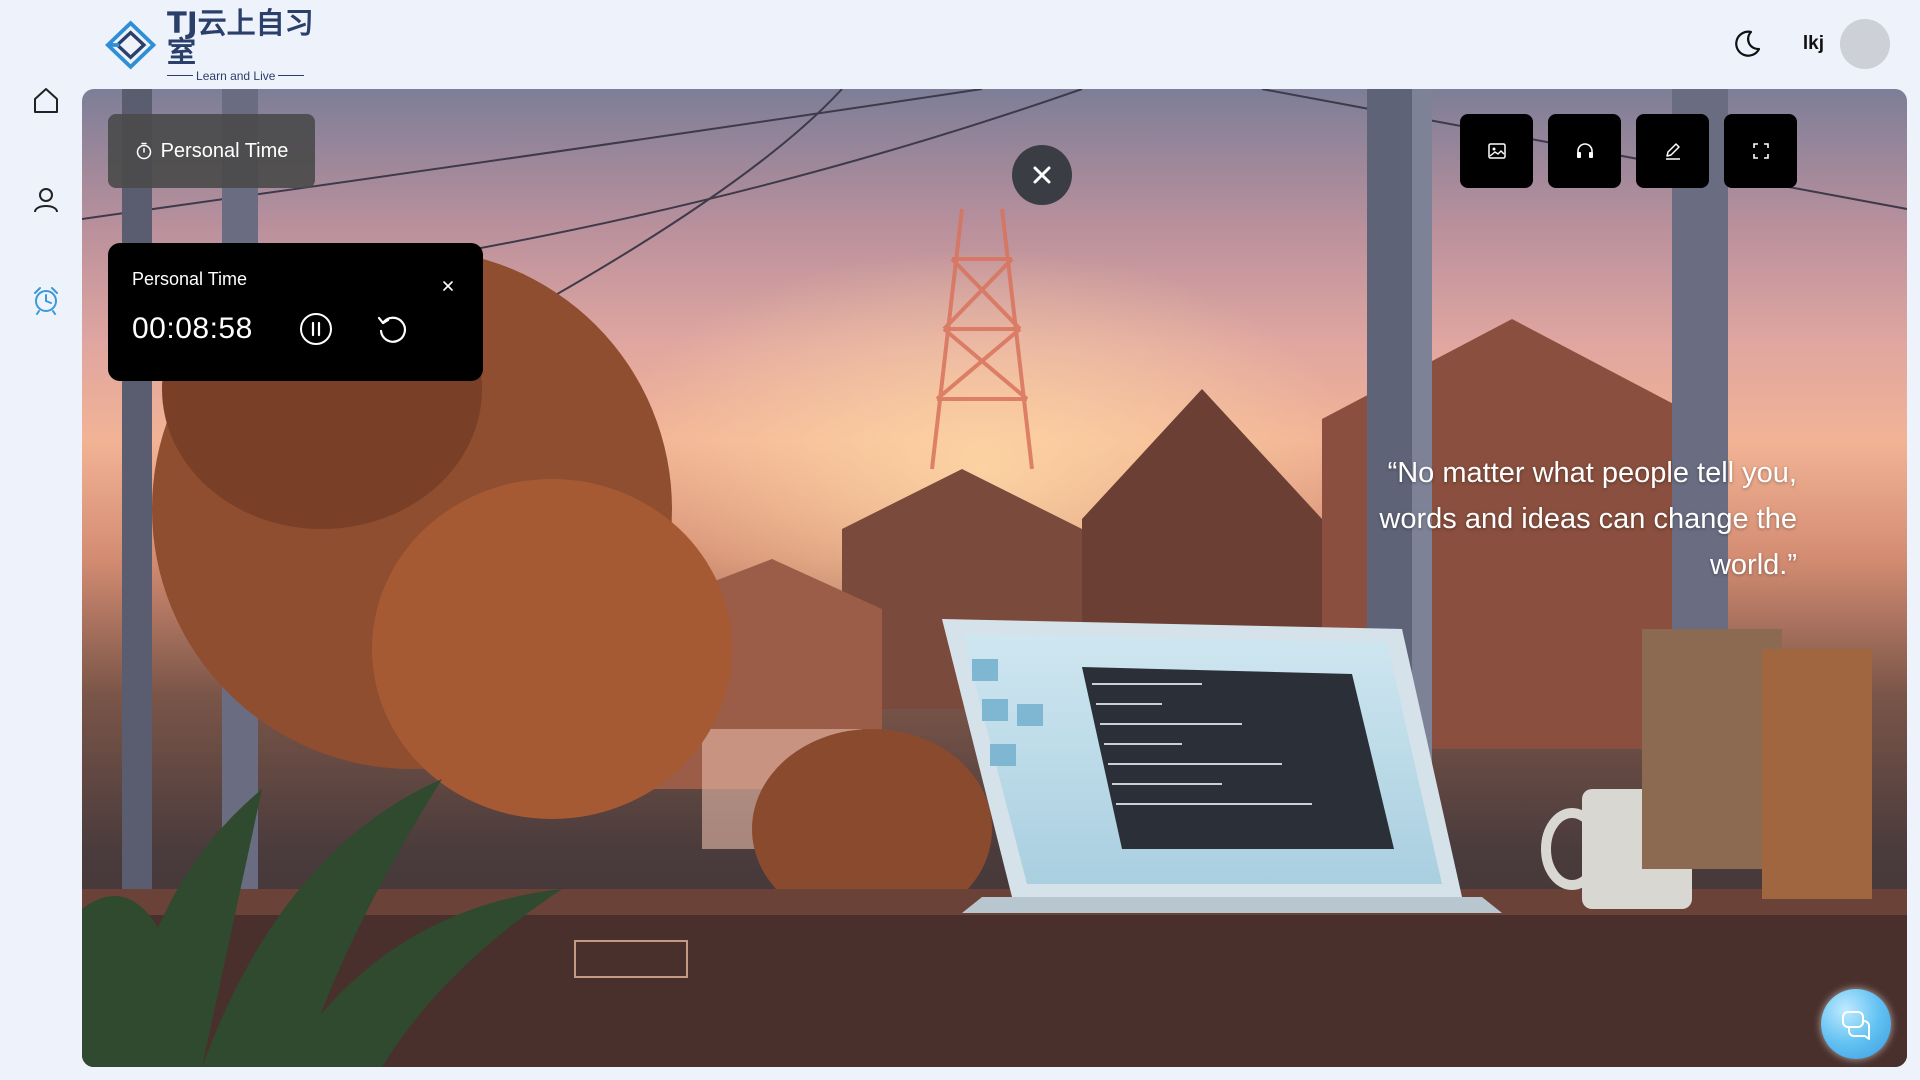 The image size is (1920, 1080). I want to click on user-icon, so click(46, 200).